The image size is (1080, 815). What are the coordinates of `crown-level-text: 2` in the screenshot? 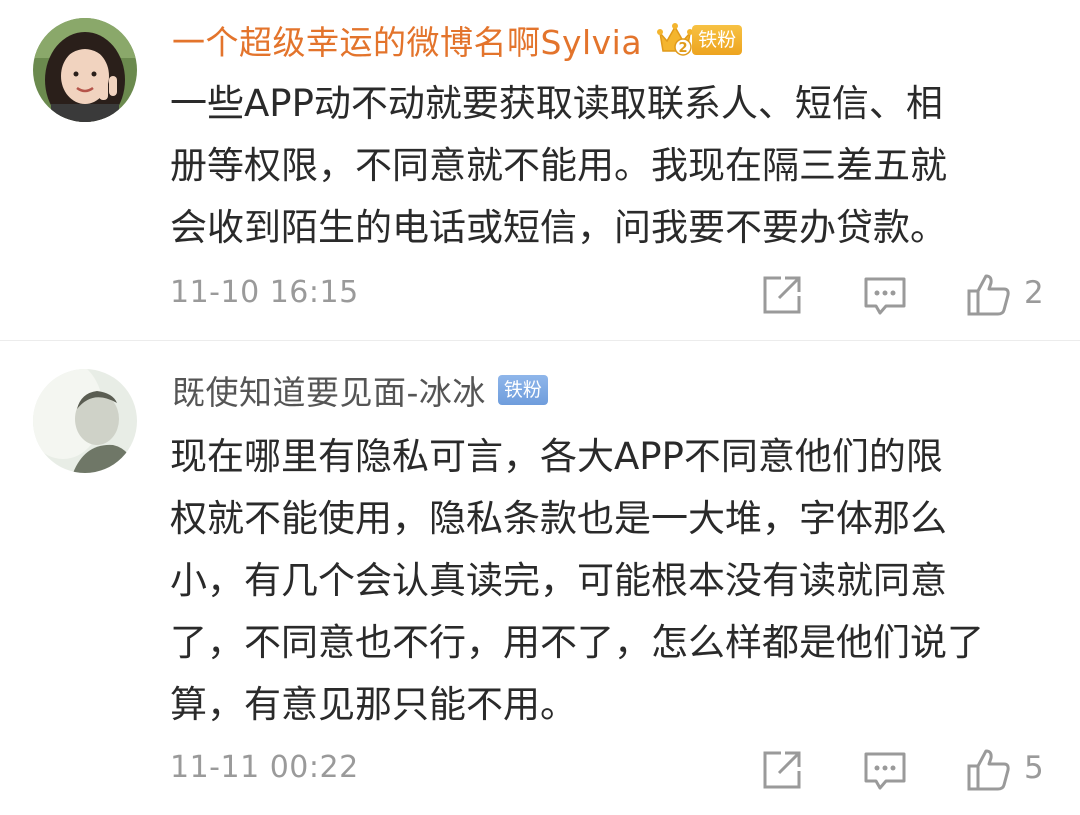 It's located at (683, 48).